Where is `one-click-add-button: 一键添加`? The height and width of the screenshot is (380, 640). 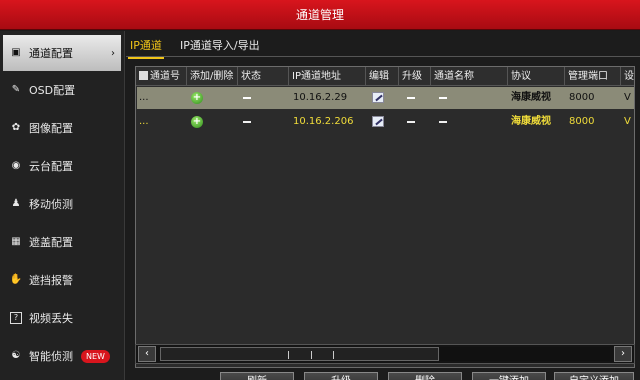 one-click-add-button: 一键添加 is located at coordinates (509, 376).